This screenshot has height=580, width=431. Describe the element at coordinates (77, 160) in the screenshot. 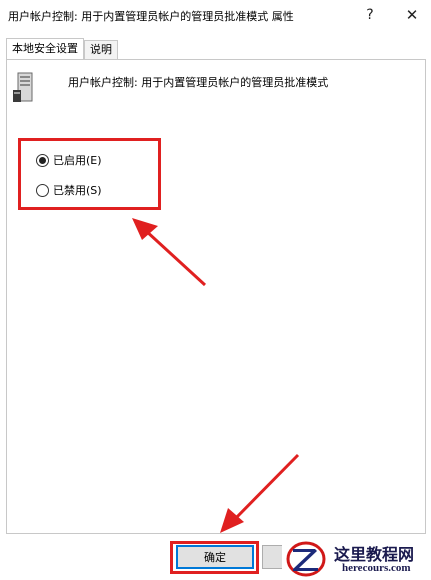

I see `enabled-label: 已启用(E)` at that location.